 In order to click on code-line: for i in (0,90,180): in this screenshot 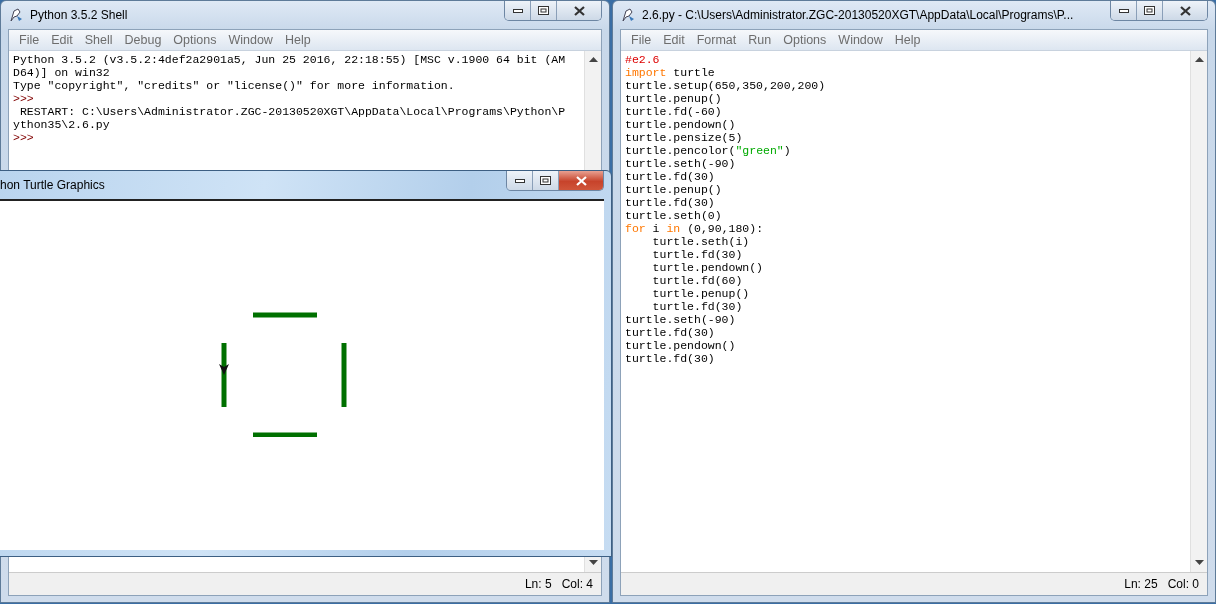, I will do `click(695, 228)`.